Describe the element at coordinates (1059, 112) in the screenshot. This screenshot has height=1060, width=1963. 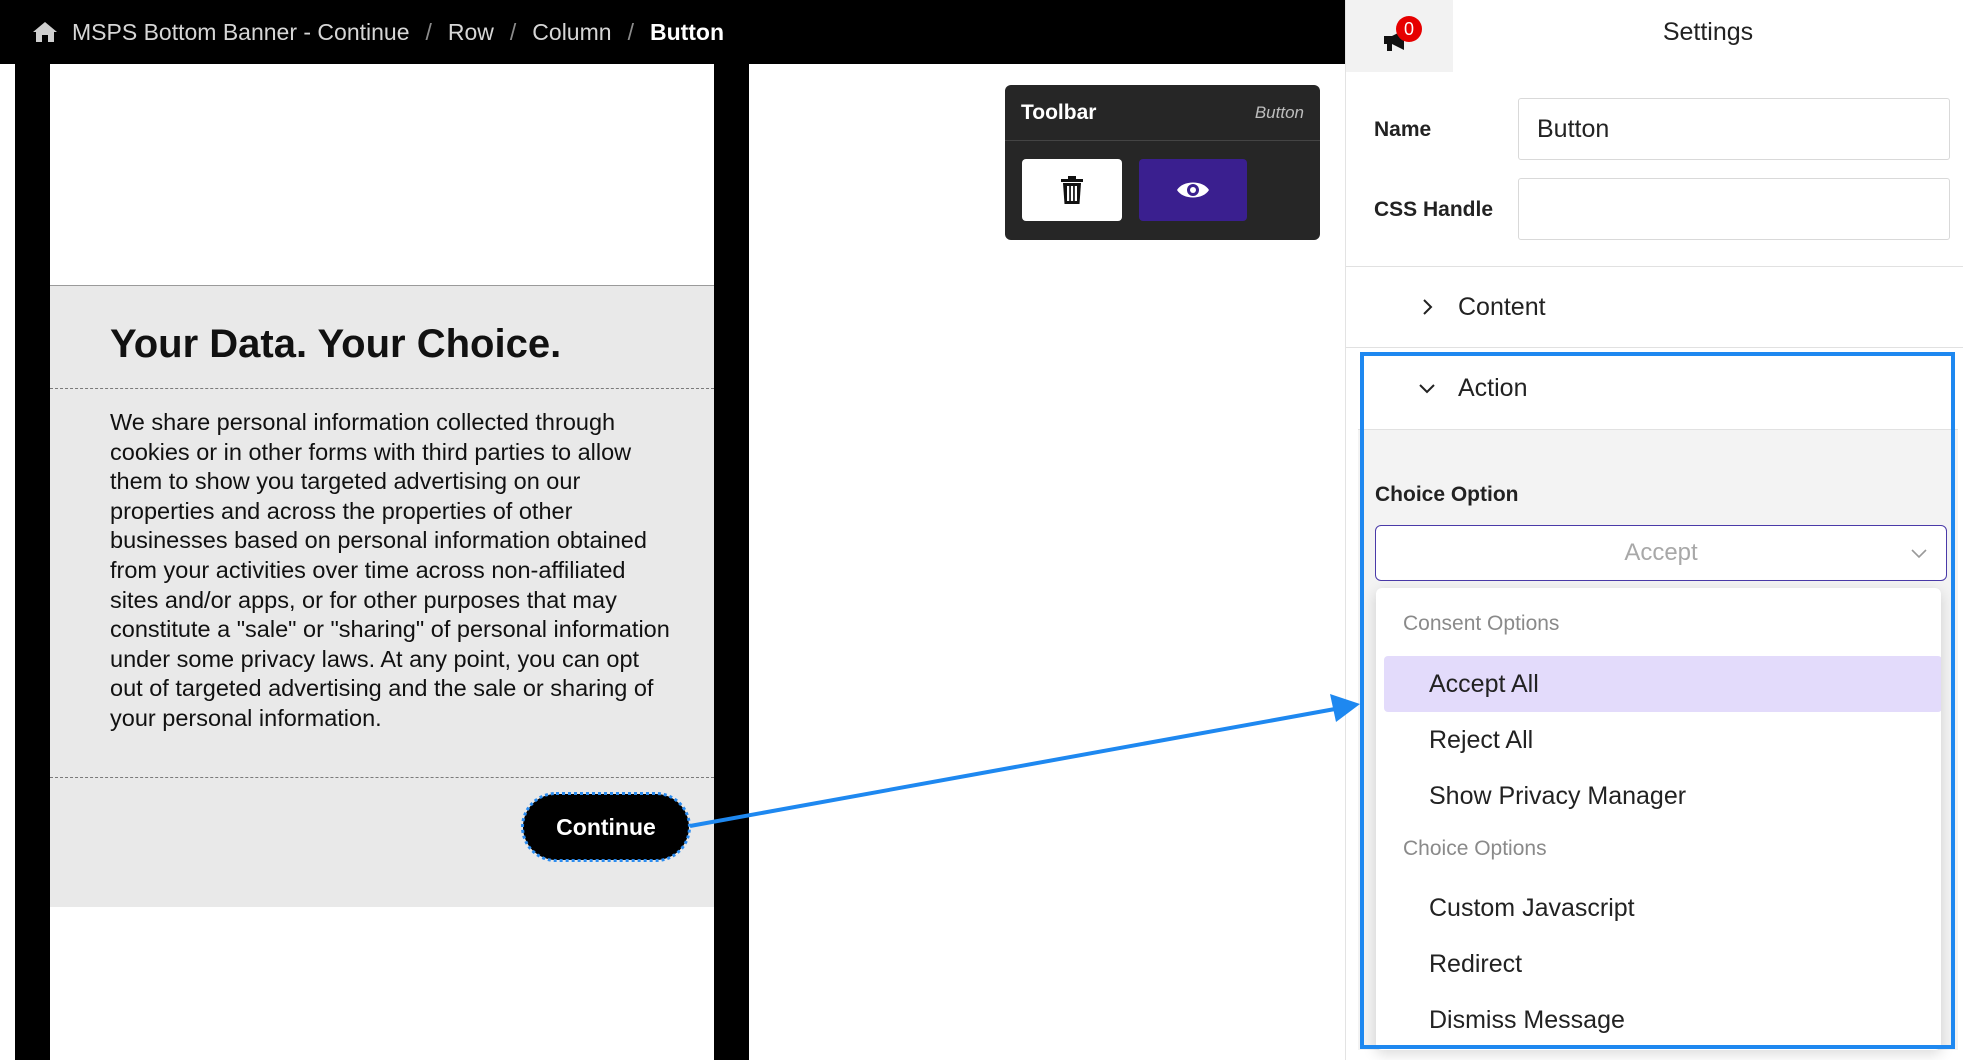
I see `toolbar-title: Toolbar` at that location.